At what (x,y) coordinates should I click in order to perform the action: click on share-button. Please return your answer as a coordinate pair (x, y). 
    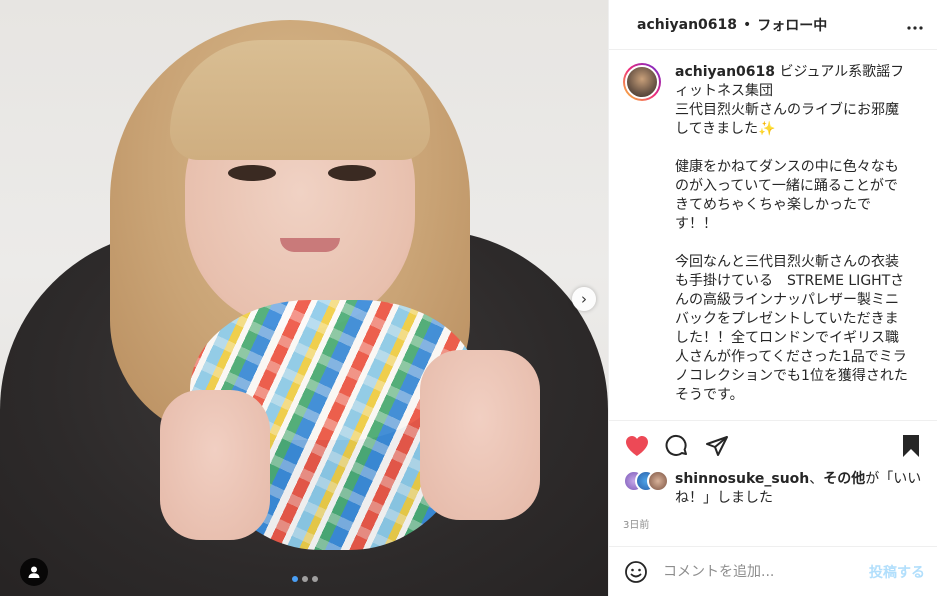
    Looking at the image, I should click on (717, 446).